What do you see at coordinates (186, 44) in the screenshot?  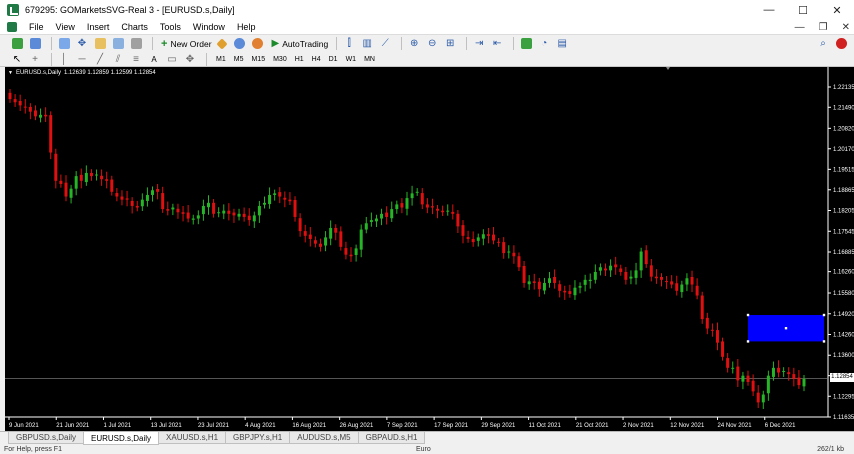 I see `new-order-button: + New Order` at bounding box center [186, 44].